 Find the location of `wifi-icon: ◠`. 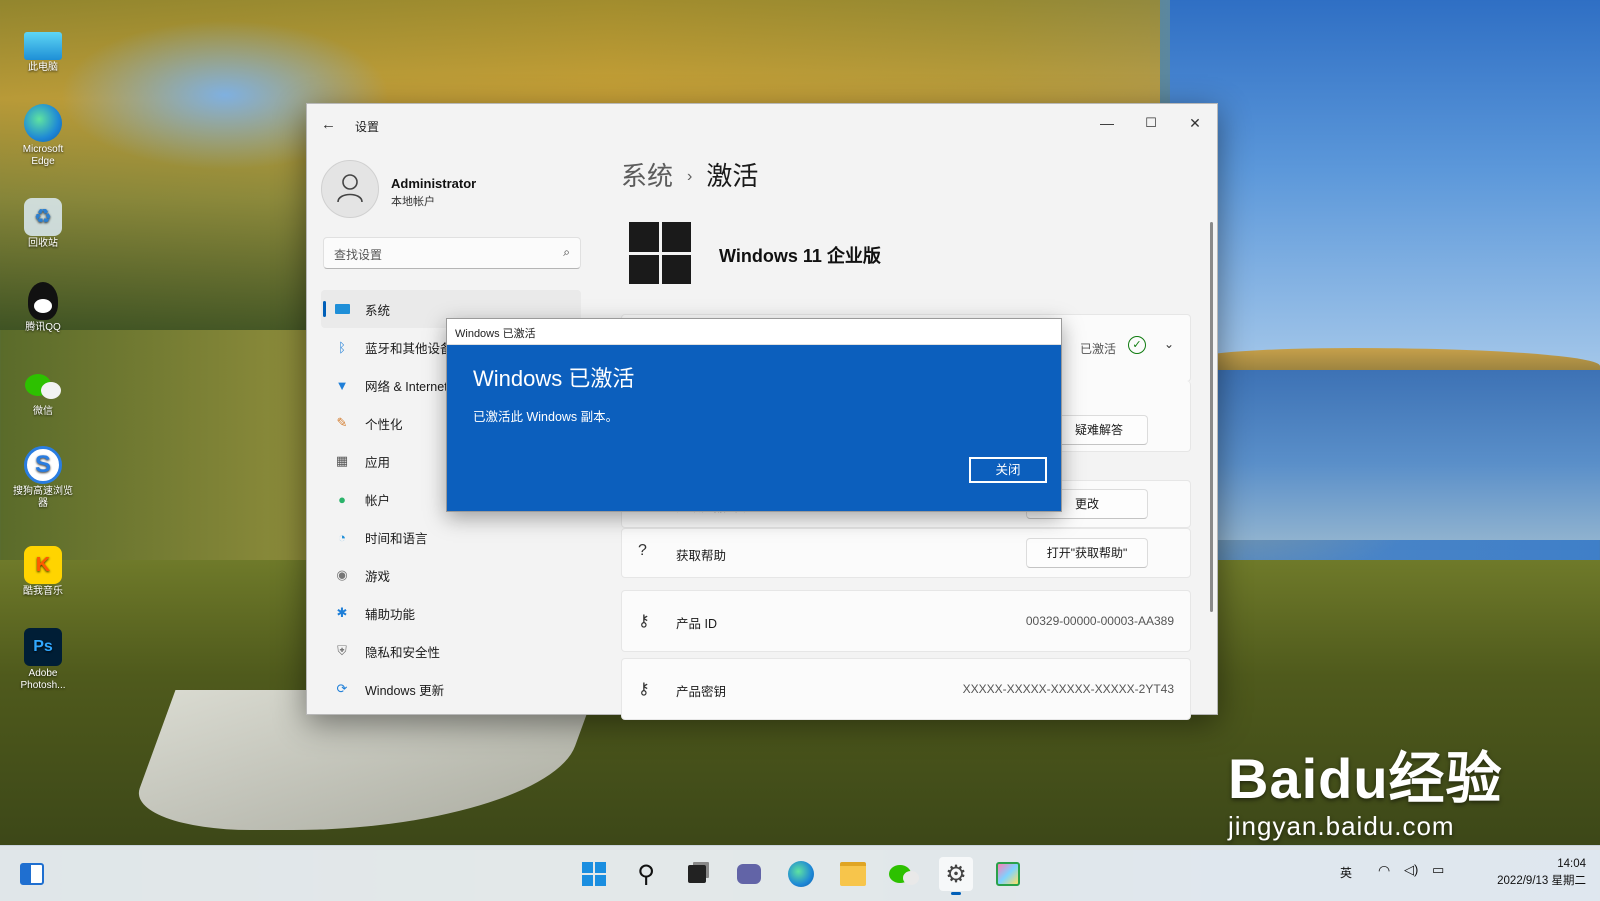

wifi-icon: ◠ is located at coordinates (1384, 872).